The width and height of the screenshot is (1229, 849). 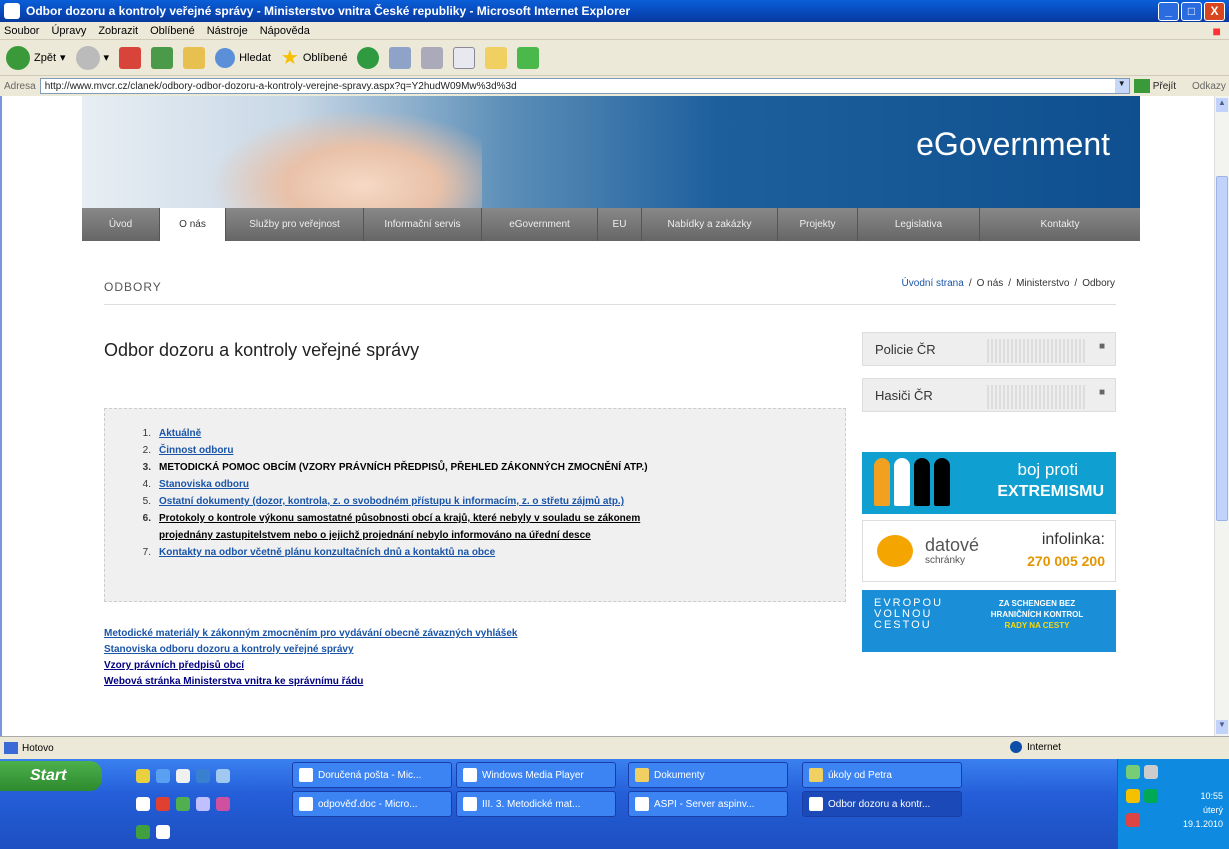 What do you see at coordinates (620, 224) in the screenshot?
I see `nav-eu: EU` at bounding box center [620, 224].